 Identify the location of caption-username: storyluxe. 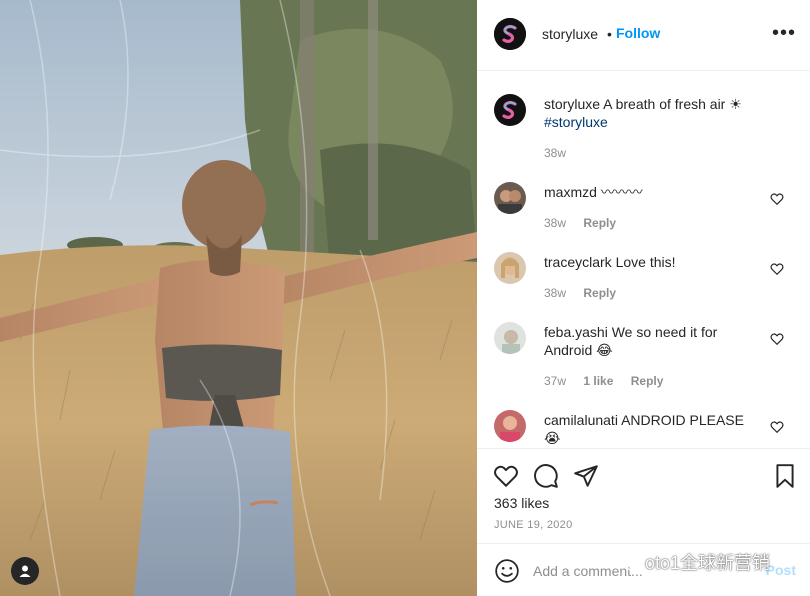
(572, 104).